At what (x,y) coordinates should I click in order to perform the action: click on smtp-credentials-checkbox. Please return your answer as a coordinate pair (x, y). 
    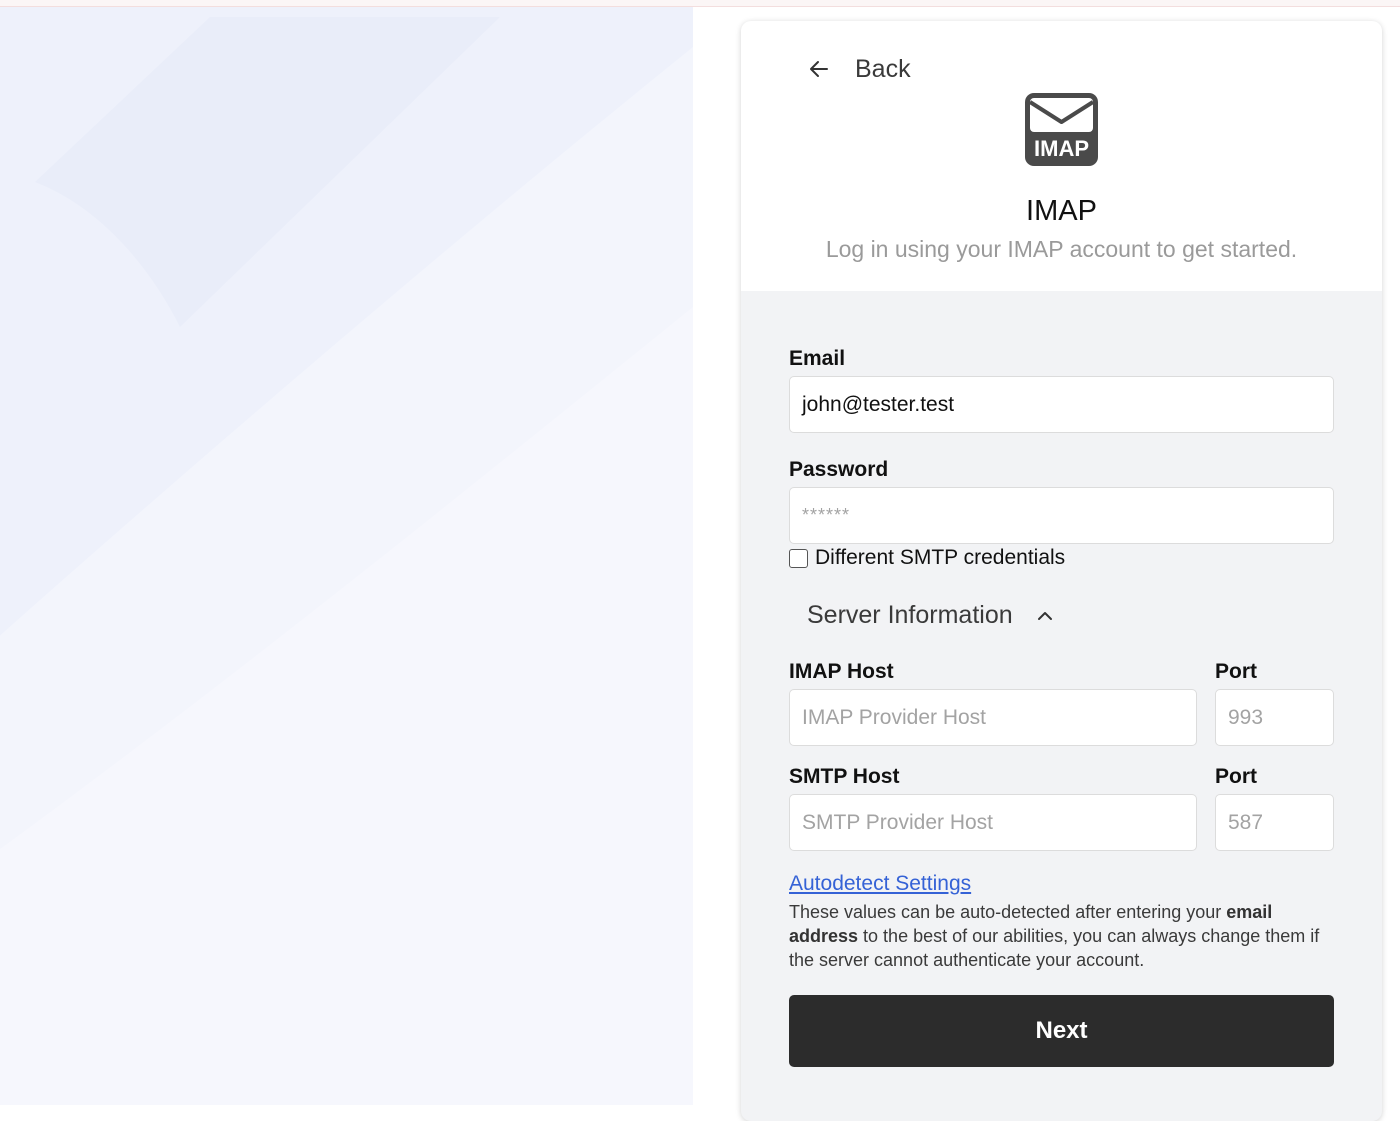
    Looking at the image, I should click on (798, 558).